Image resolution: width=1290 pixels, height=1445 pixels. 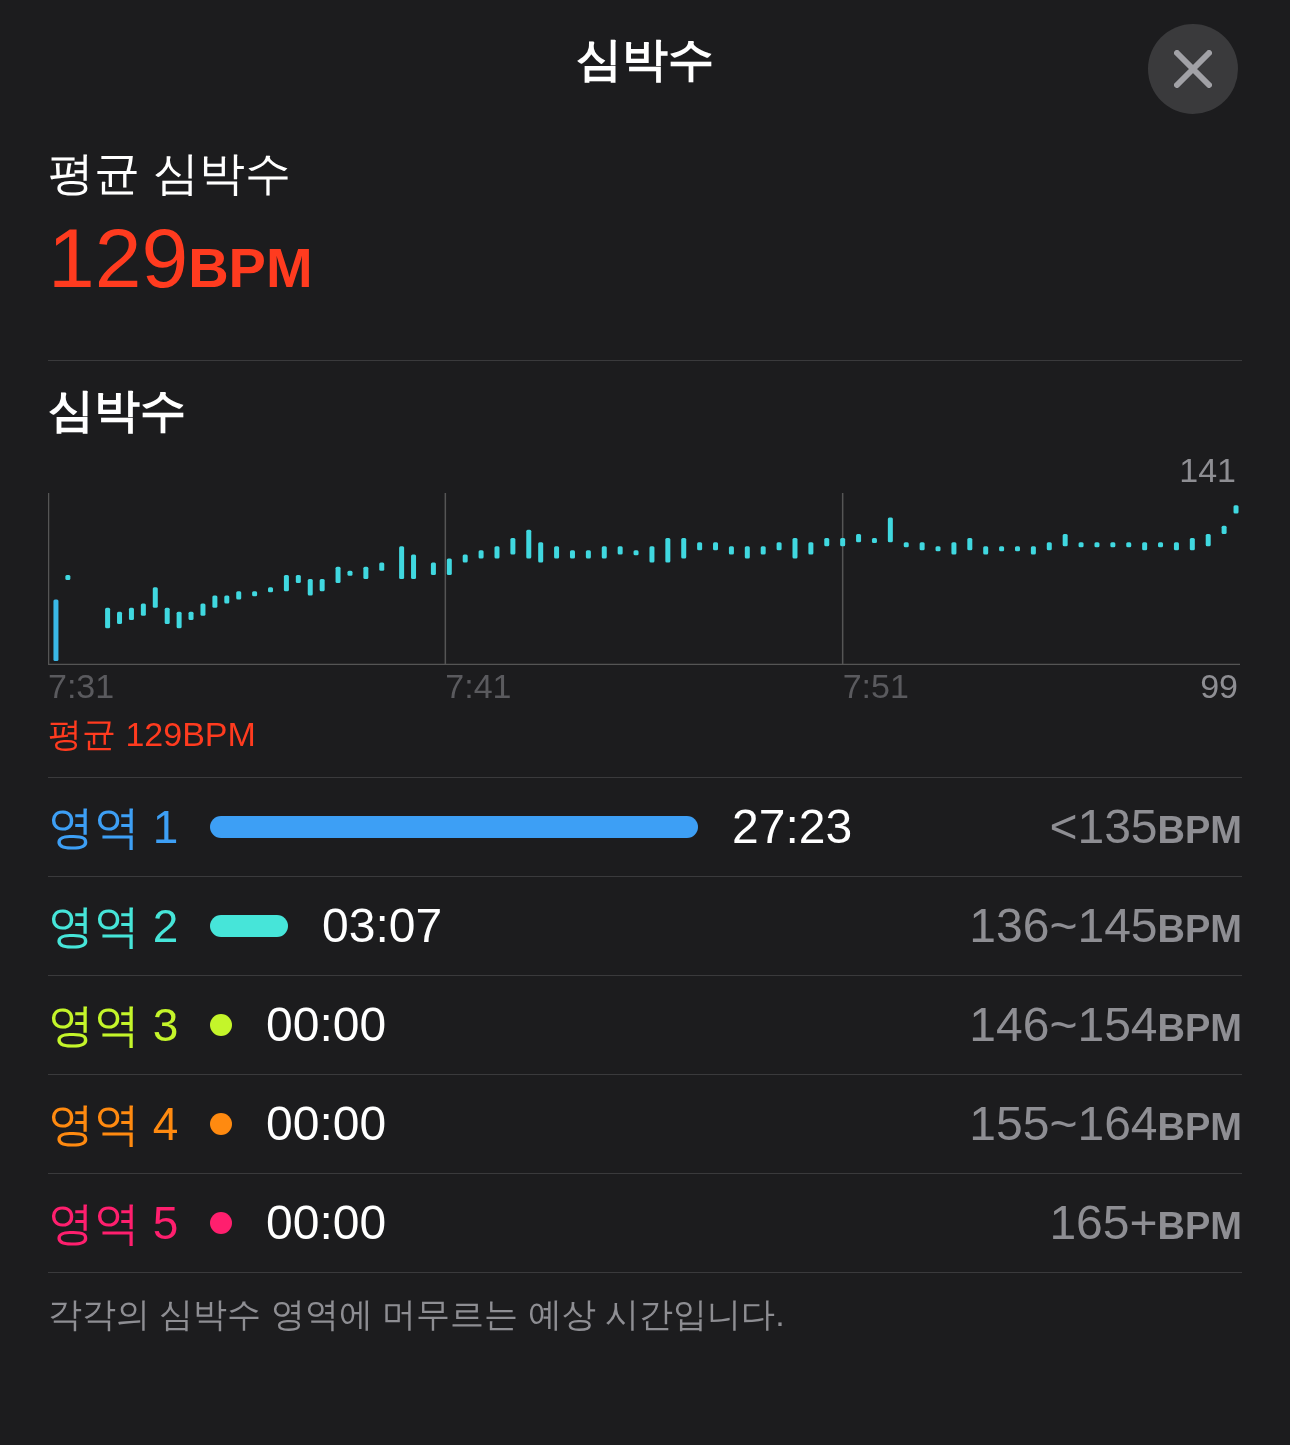 What do you see at coordinates (1105, 1124) in the screenshot?
I see `zone-range: 155~164BPM` at bounding box center [1105, 1124].